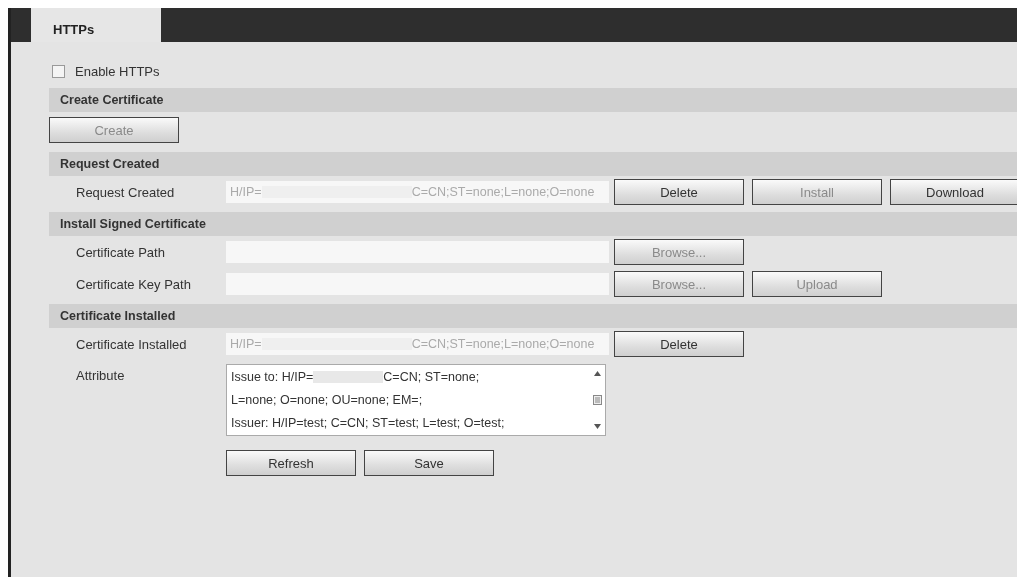  Describe the element at coordinates (429, 463) in the screenshot. I see `footer-button: Save` at that location.